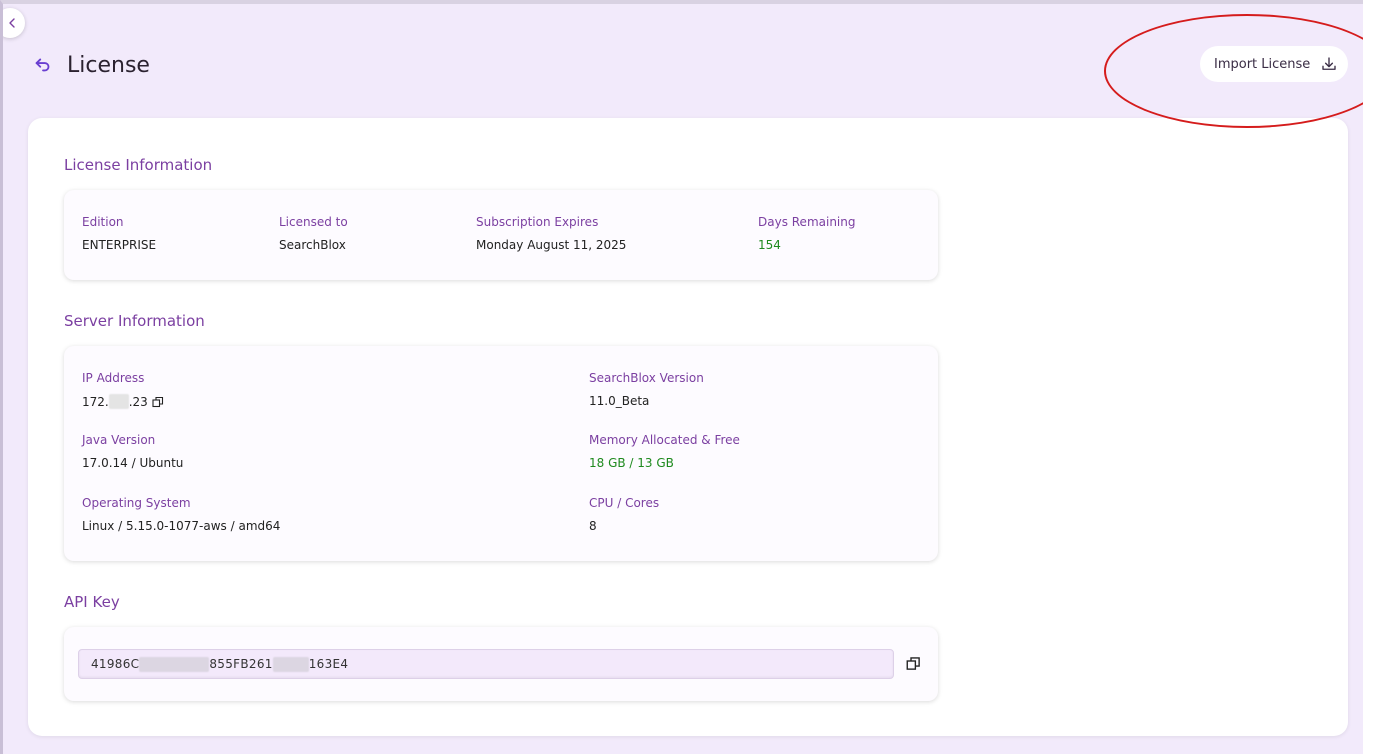  I want to click on subscription-expires-value: Monday August 11, 2025, so click(551, 245).